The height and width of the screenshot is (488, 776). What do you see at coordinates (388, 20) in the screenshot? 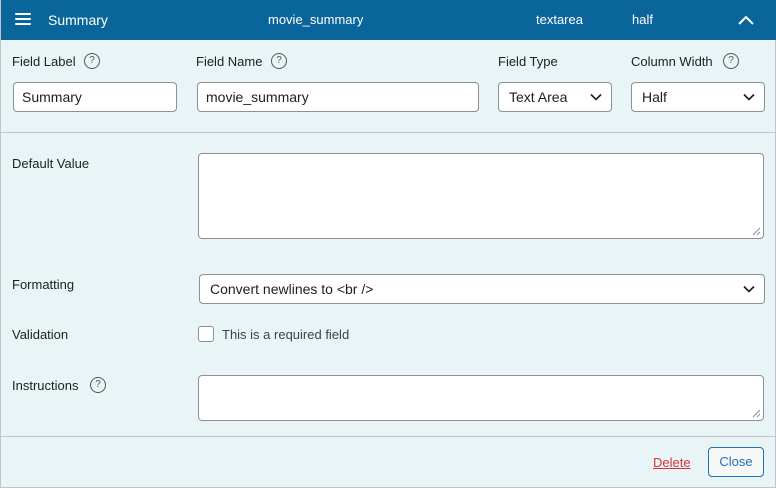
I see `field-header: Summary movie_summary textarea half` at bounding box center [388, 20].